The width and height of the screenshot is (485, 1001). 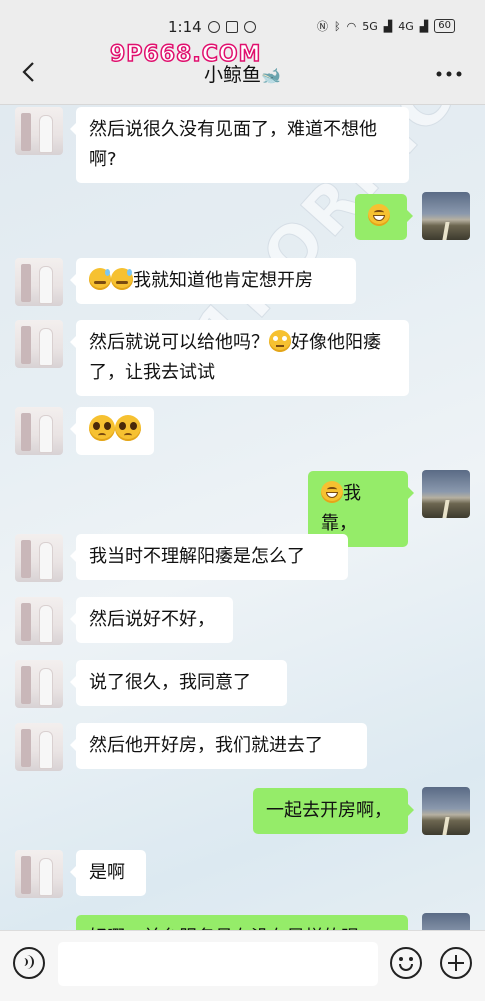 What do you see at coordinates (178, 683) in the screenshot?
I see `message-bubble: 说了很久，我同意了` at bounding box center [178, 683].